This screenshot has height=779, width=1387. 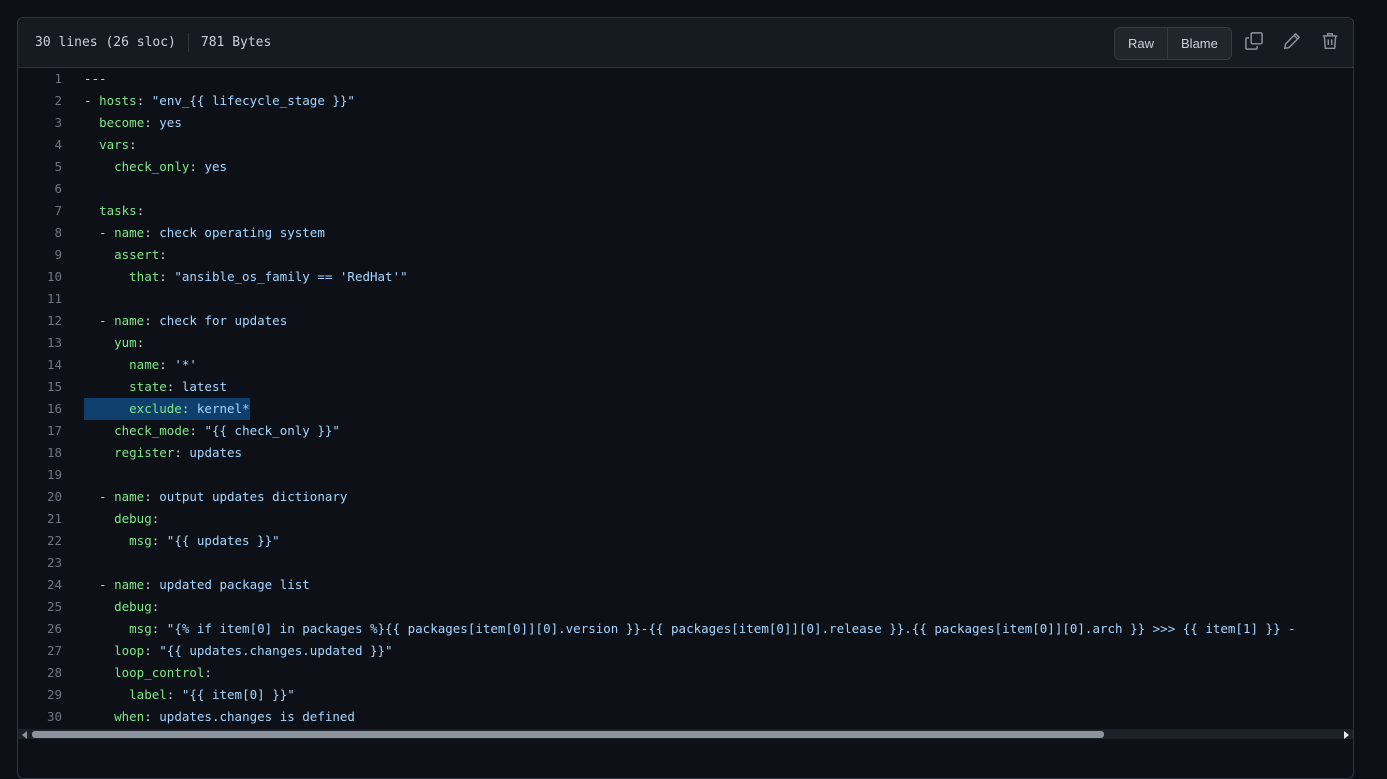 What do you see at coordinates (223, 320) in the screenshot?
I see `yaml-value: check for updates` at bounding box center [223, 320].